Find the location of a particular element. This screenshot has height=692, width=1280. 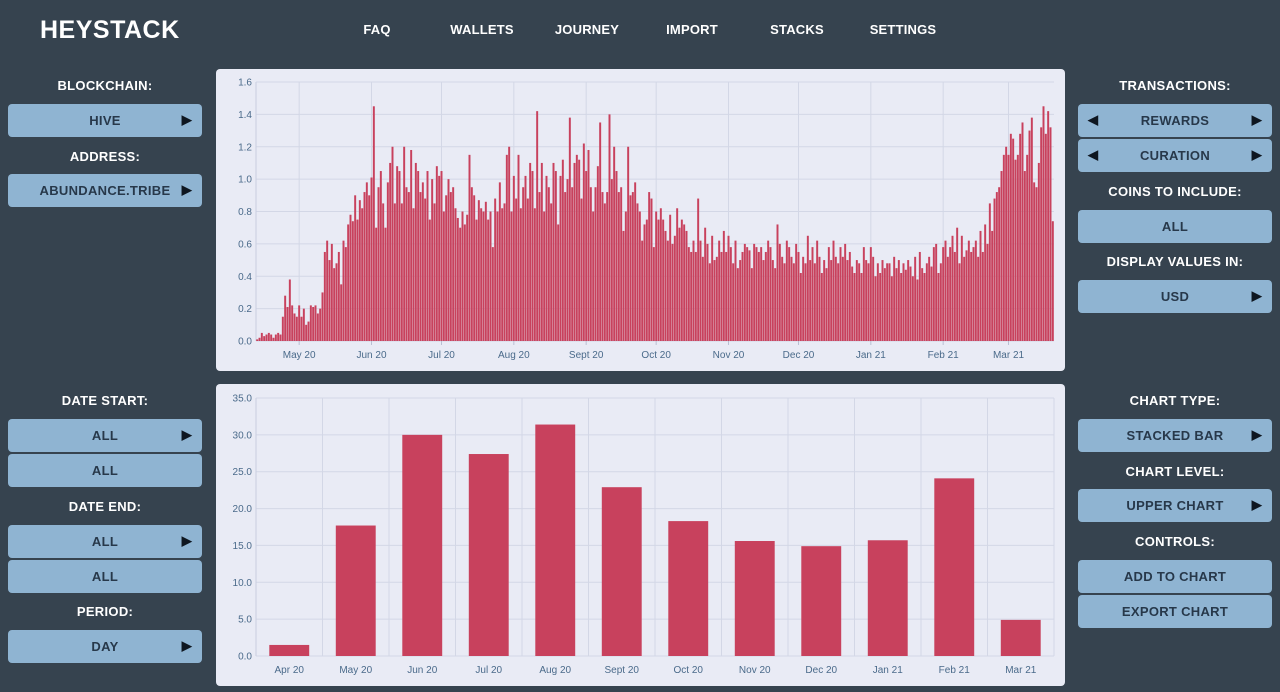

blockchain-value: HIVE is located at coordinates (105, 120).